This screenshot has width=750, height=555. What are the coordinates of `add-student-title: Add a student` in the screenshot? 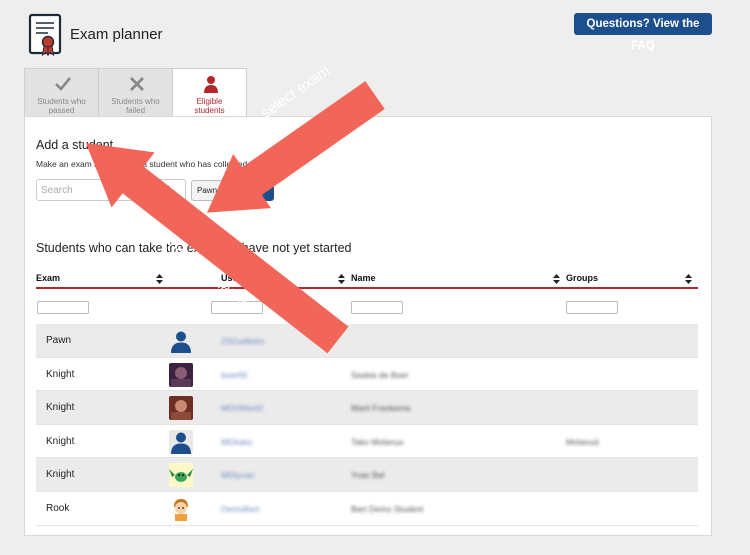 It's located at (75, 145).